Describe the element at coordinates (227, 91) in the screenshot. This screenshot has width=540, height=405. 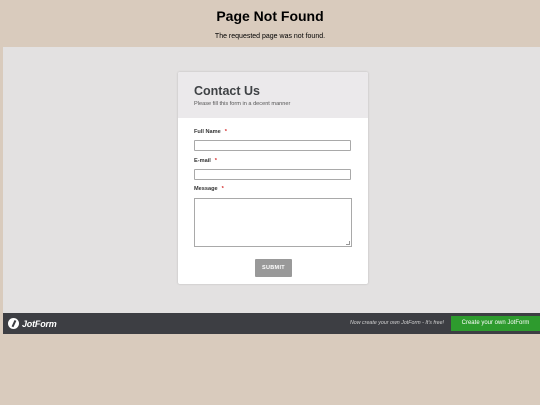
I see `form-title: Contact Us` at that location.